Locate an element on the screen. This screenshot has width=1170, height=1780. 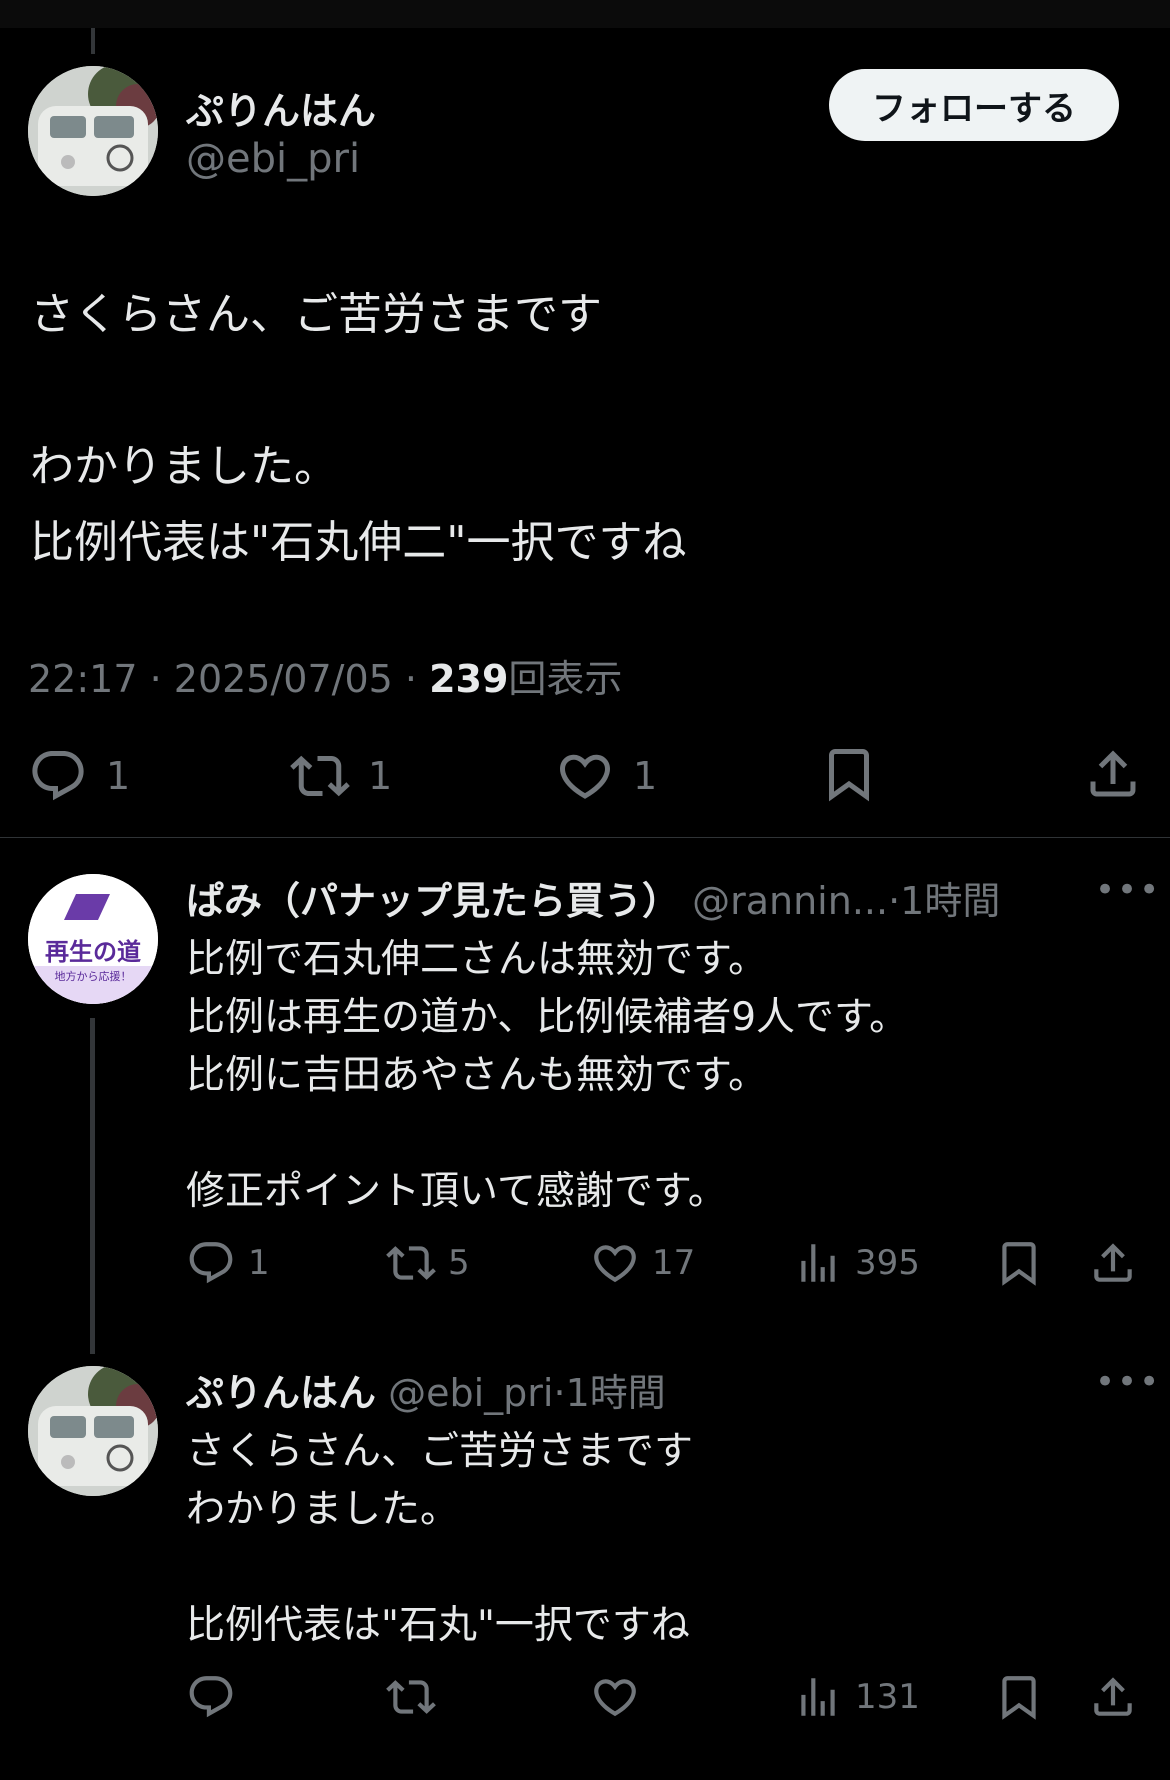
retweet-button: 5 is located at coordinates (428, 1263).